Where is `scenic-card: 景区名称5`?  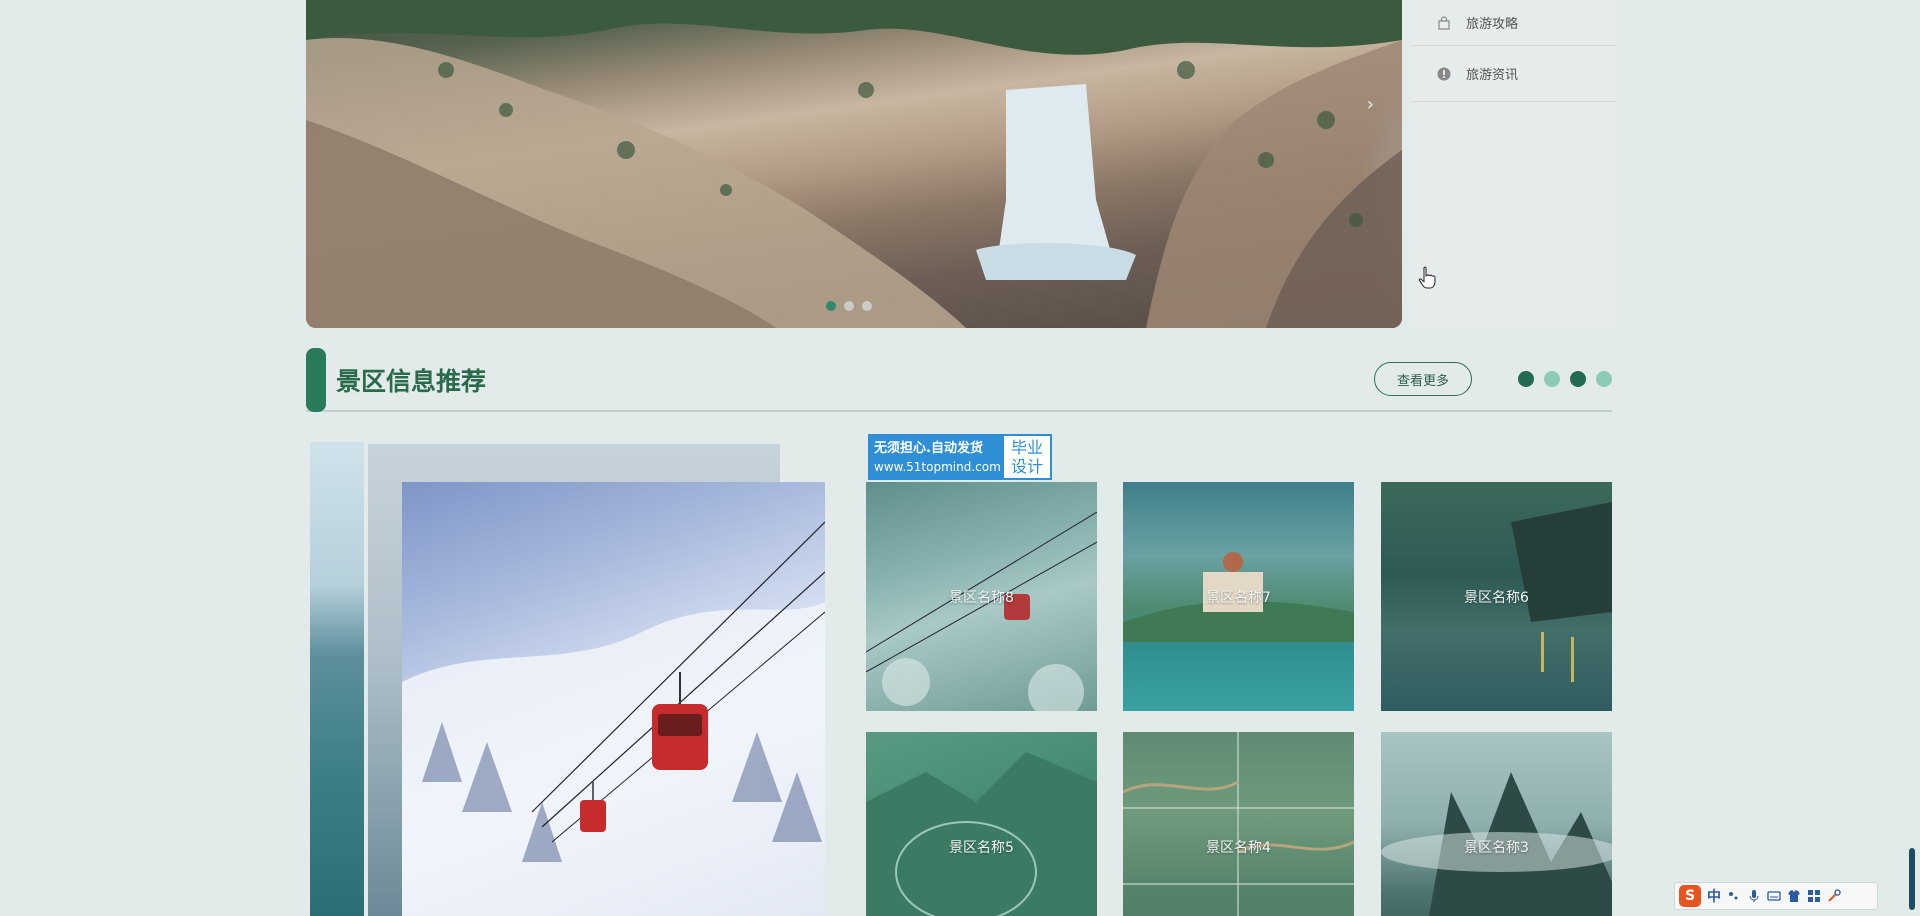 scenic-card: 景区名称5 is located at coordinates (981, 824).